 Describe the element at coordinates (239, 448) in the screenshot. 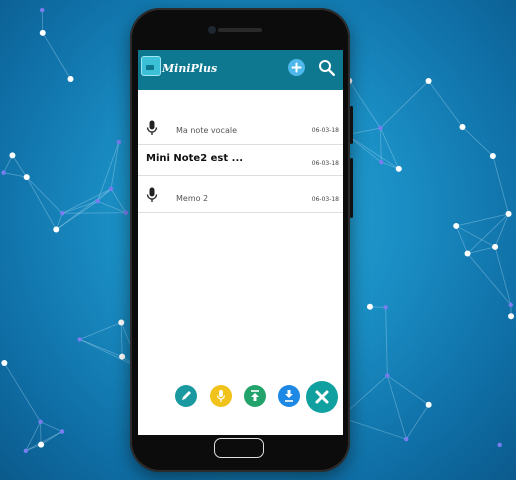

I see `home-button` at that location.